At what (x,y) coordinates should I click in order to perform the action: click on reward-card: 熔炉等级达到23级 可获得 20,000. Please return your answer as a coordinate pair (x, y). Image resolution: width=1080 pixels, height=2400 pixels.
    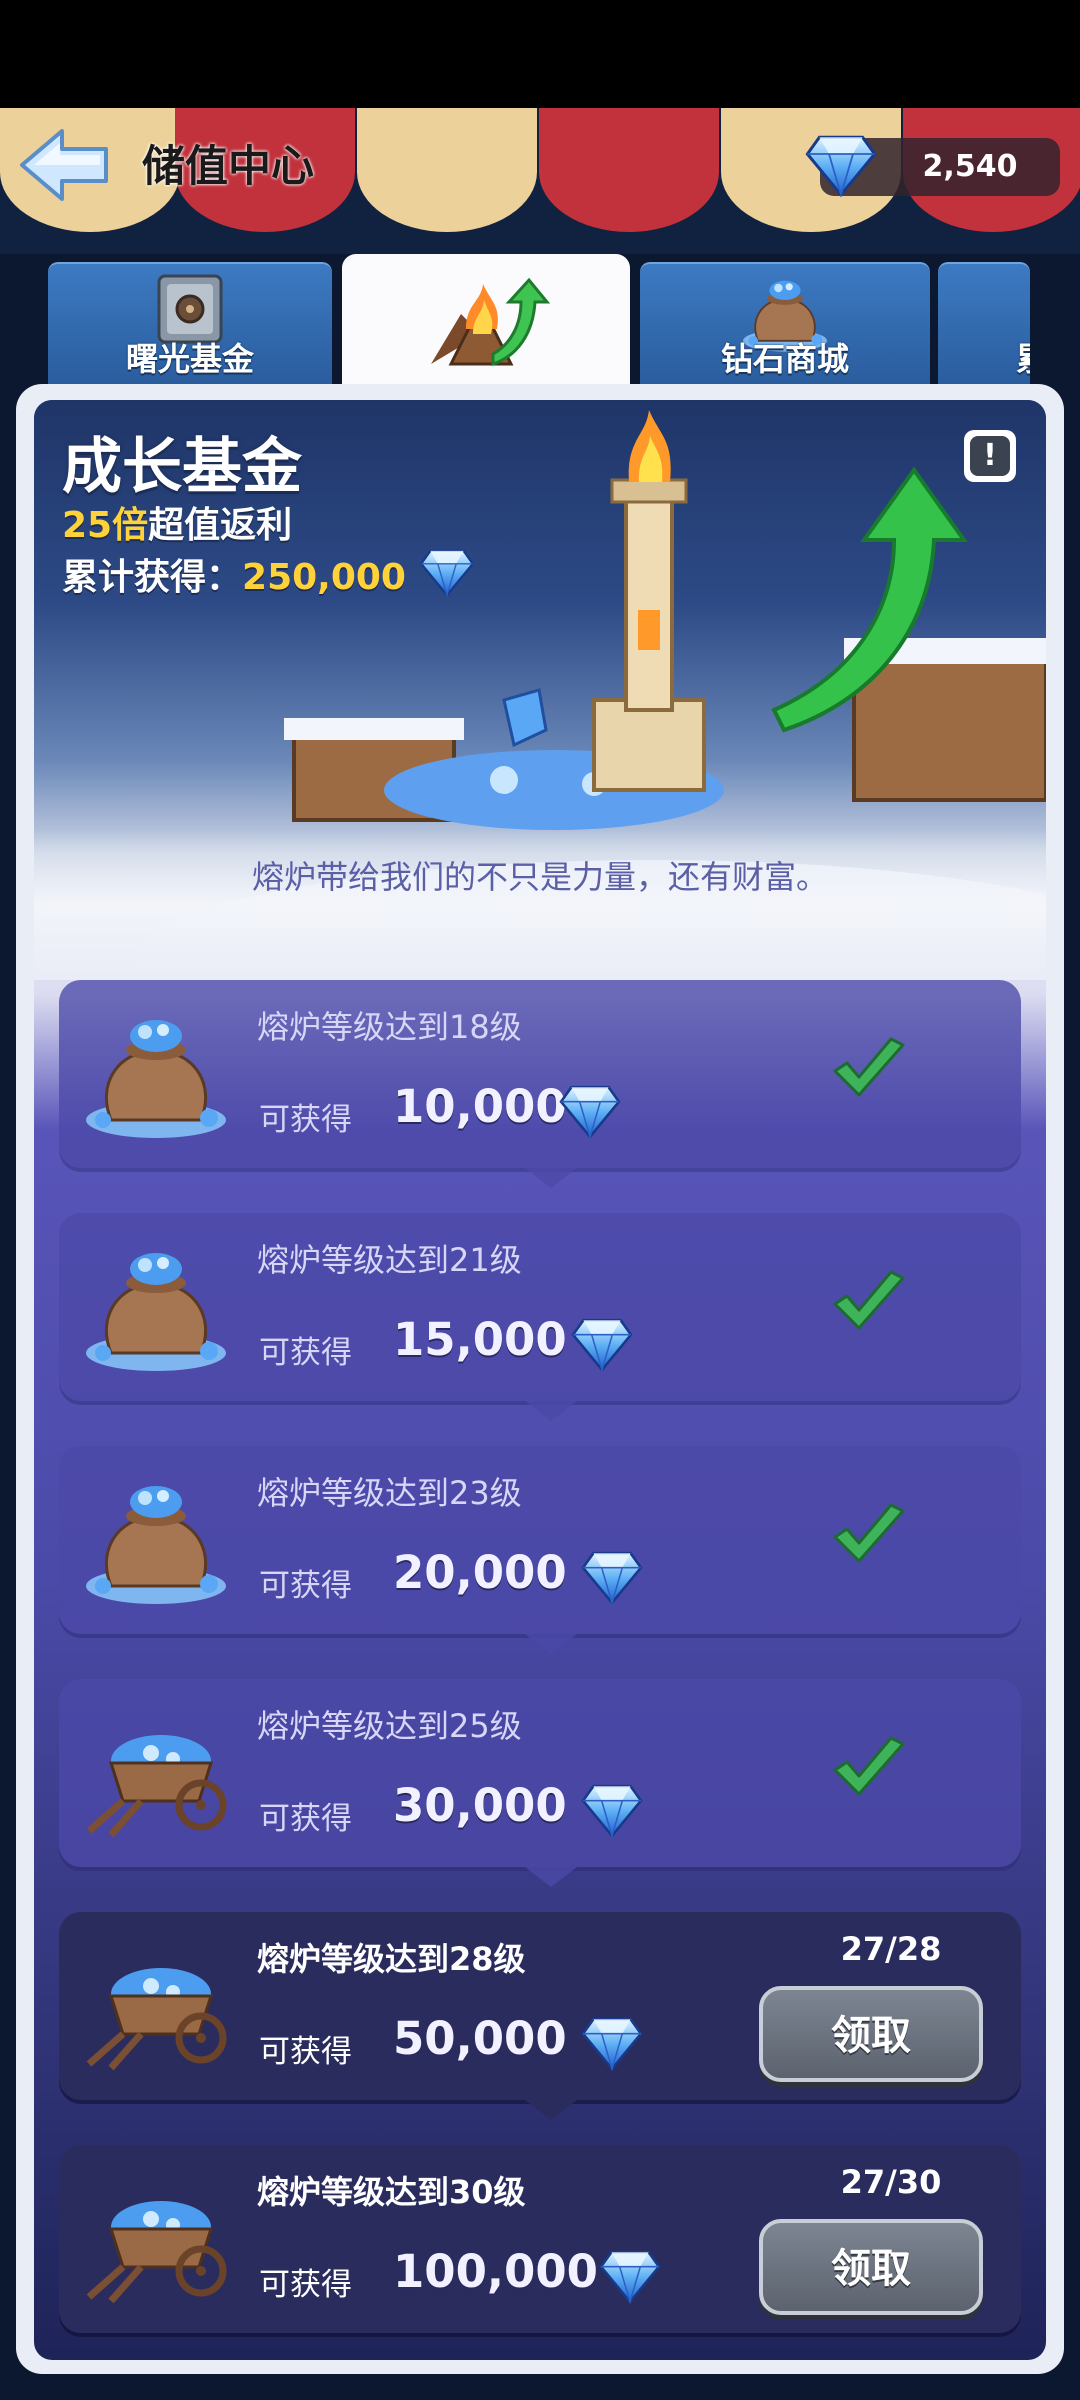
    Looking at the image, I should click on (540, 1550).